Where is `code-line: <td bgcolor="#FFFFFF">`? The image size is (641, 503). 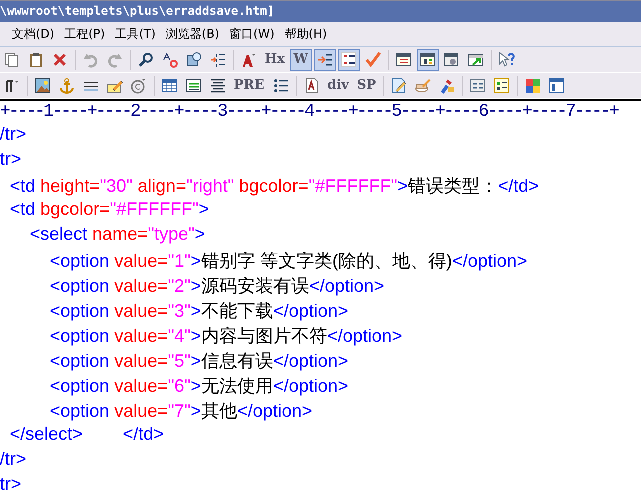 code-line: <td bgcolor="#FFFFFF"> is located at coordinates (109, 210).